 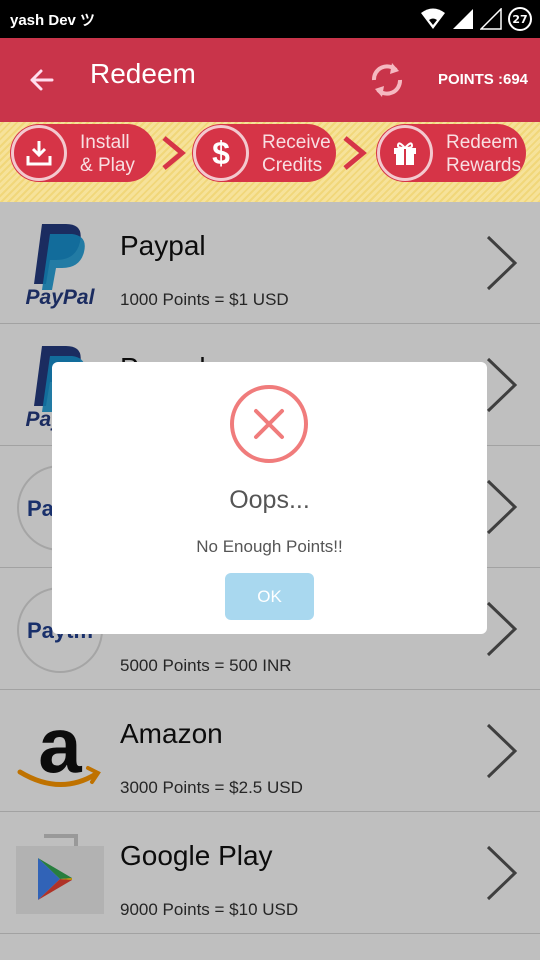 I want to click on step-label: Redeem Rewards, so click(x=483, y=154).